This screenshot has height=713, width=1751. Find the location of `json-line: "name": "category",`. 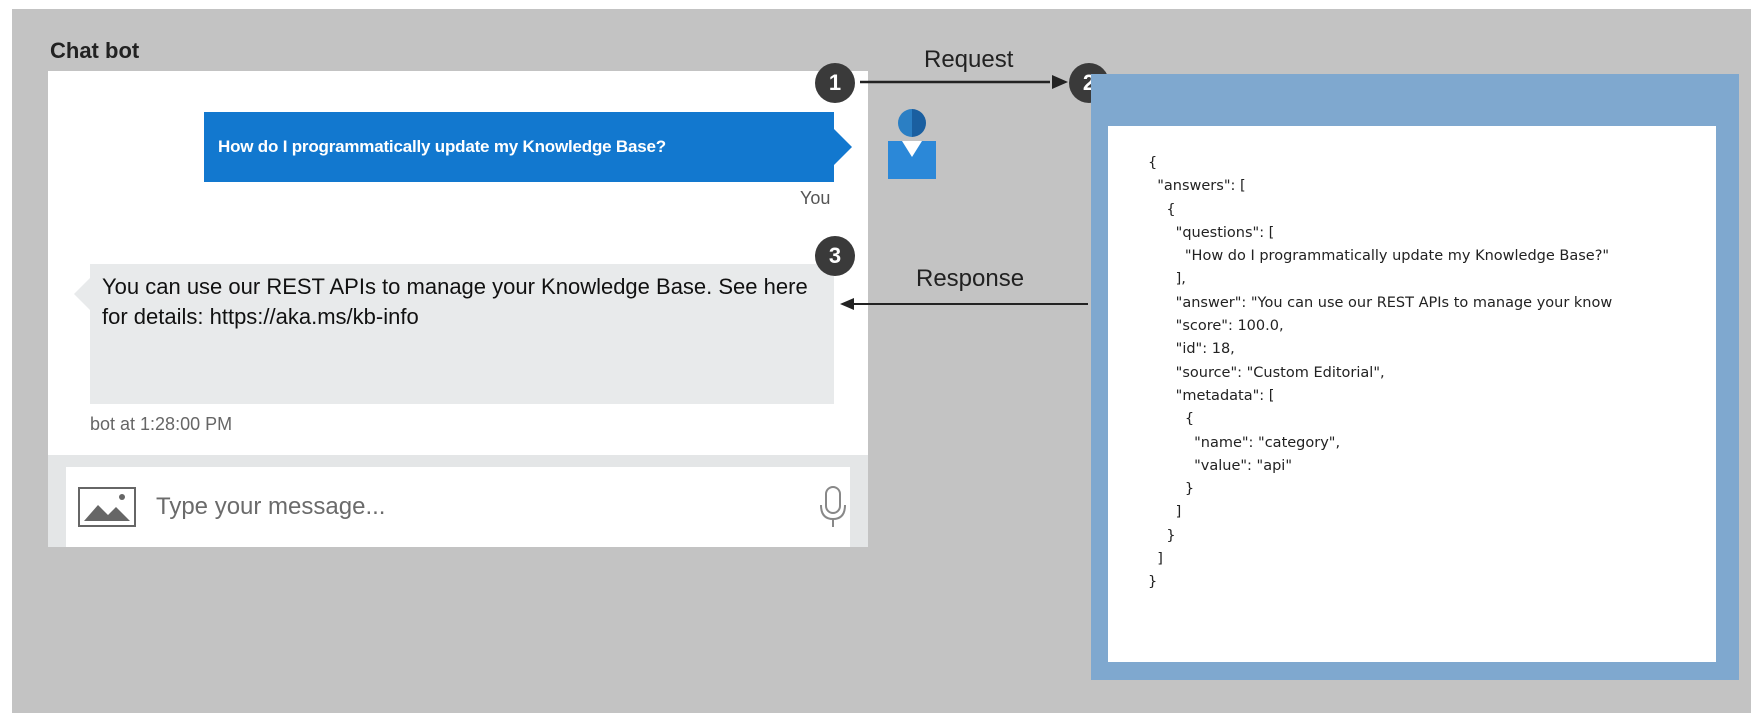

json-line: "name": "category", is located at coordinates (1244, 442).